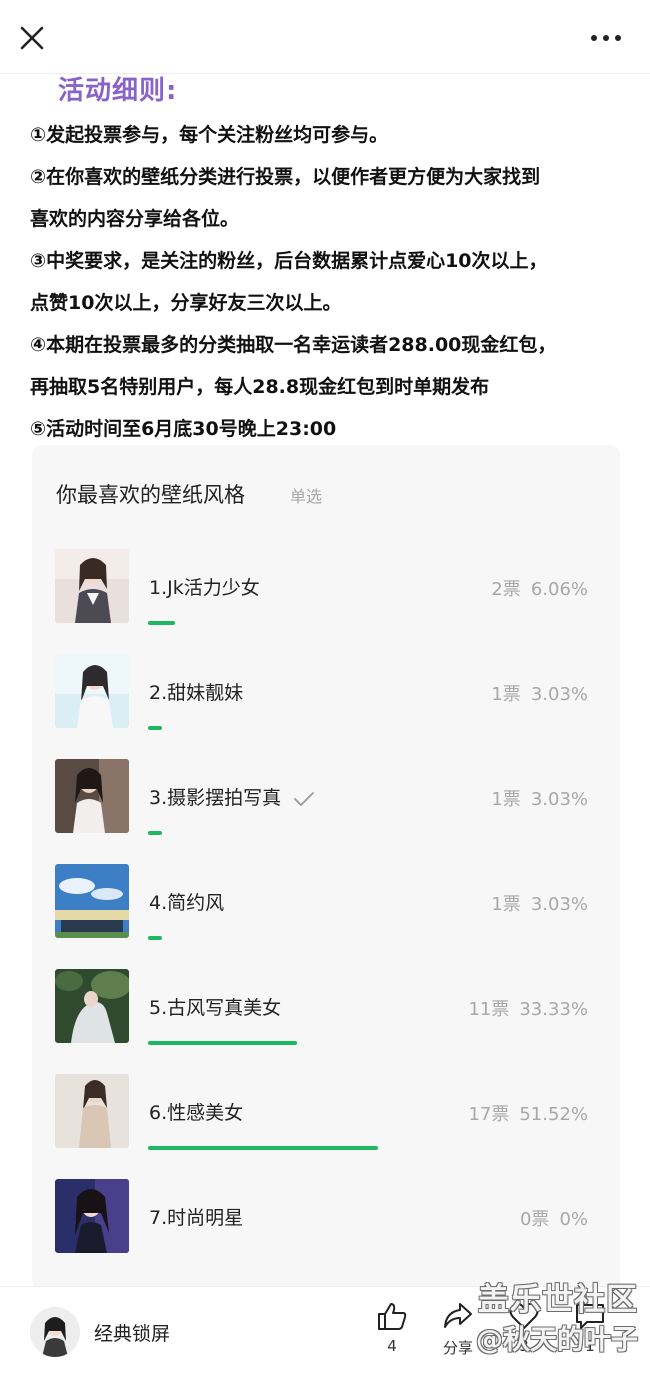  I want to click on option-votes: 17票, so click(489, 1114).